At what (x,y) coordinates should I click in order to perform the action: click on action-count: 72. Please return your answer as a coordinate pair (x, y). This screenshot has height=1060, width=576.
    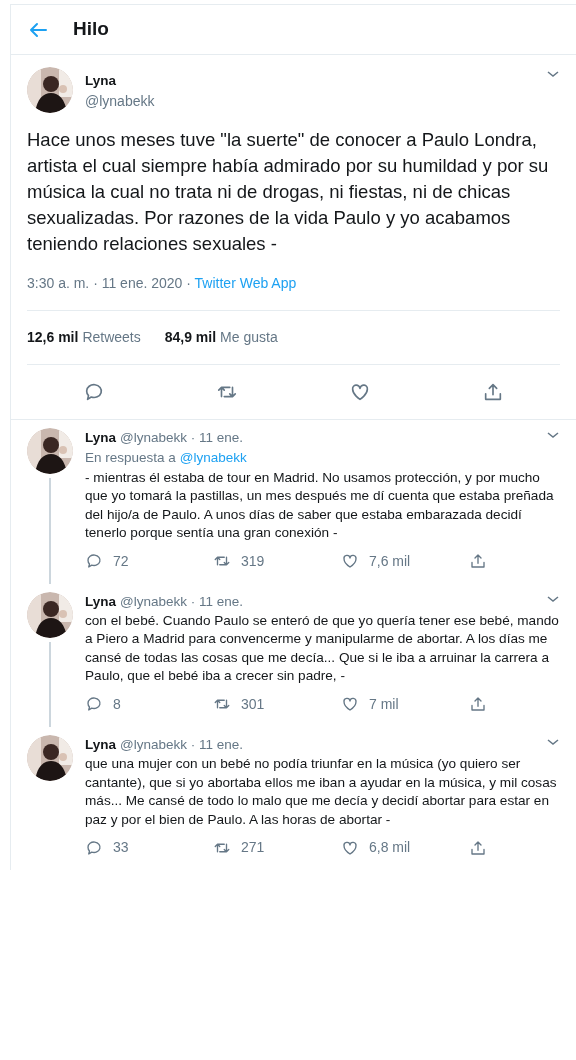
    Looking at the image, I should click on (121, 561).